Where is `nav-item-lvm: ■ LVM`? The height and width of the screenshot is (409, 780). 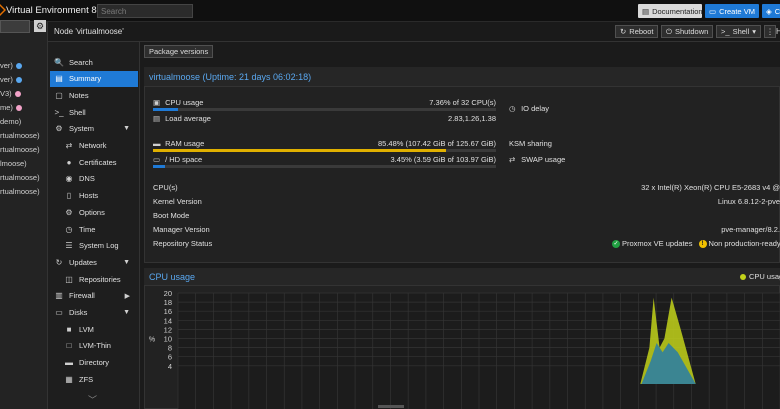
nav-item-lvm: ■ LVM is located at coordinates (94, 329).